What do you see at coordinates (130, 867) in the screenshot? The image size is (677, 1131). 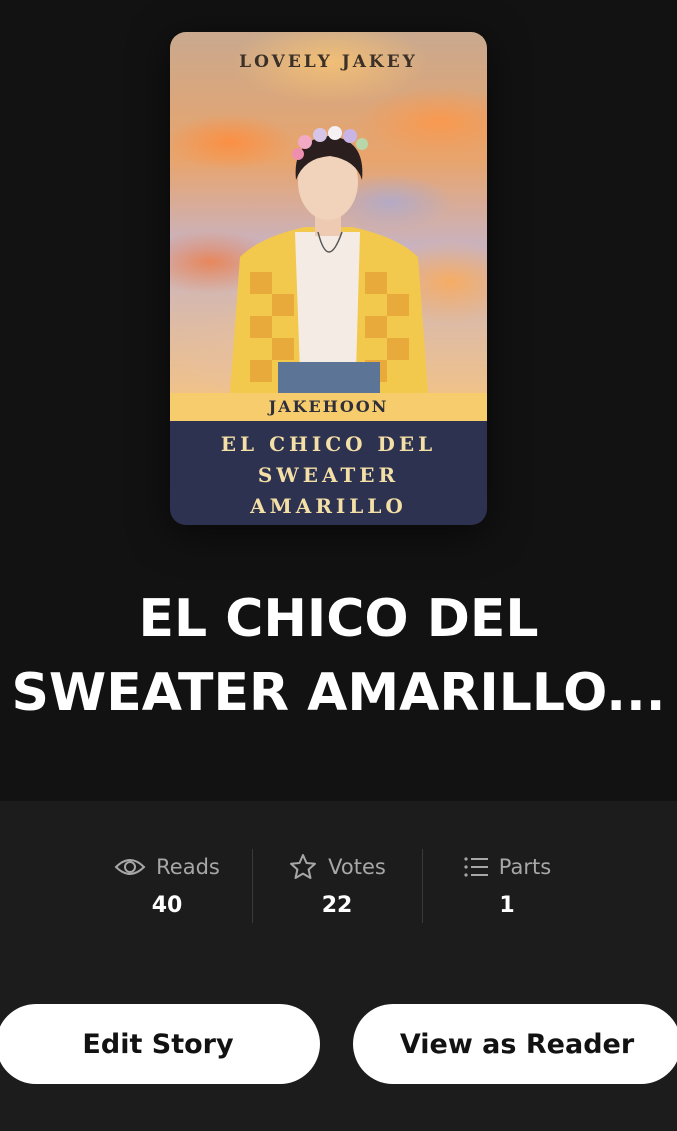 I see `eye-icon` at bounding box center [130, 867].